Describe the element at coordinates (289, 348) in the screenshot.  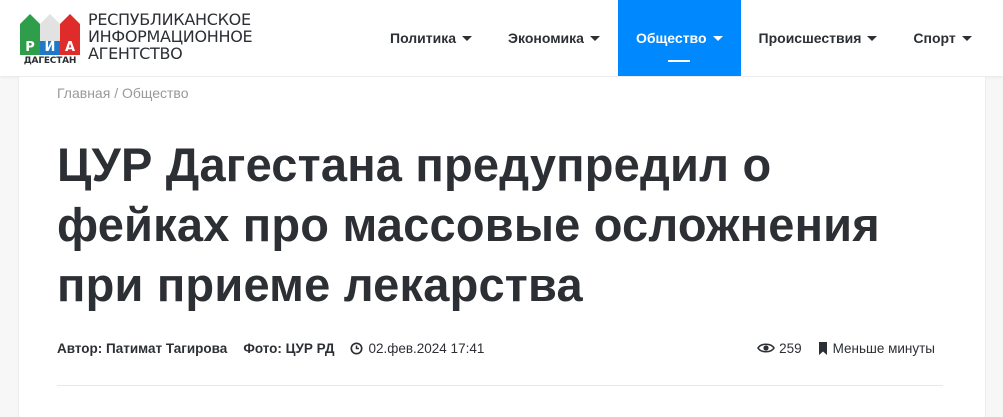
I see `article-photo-credit: Фото: ЦУР РД` at that location.